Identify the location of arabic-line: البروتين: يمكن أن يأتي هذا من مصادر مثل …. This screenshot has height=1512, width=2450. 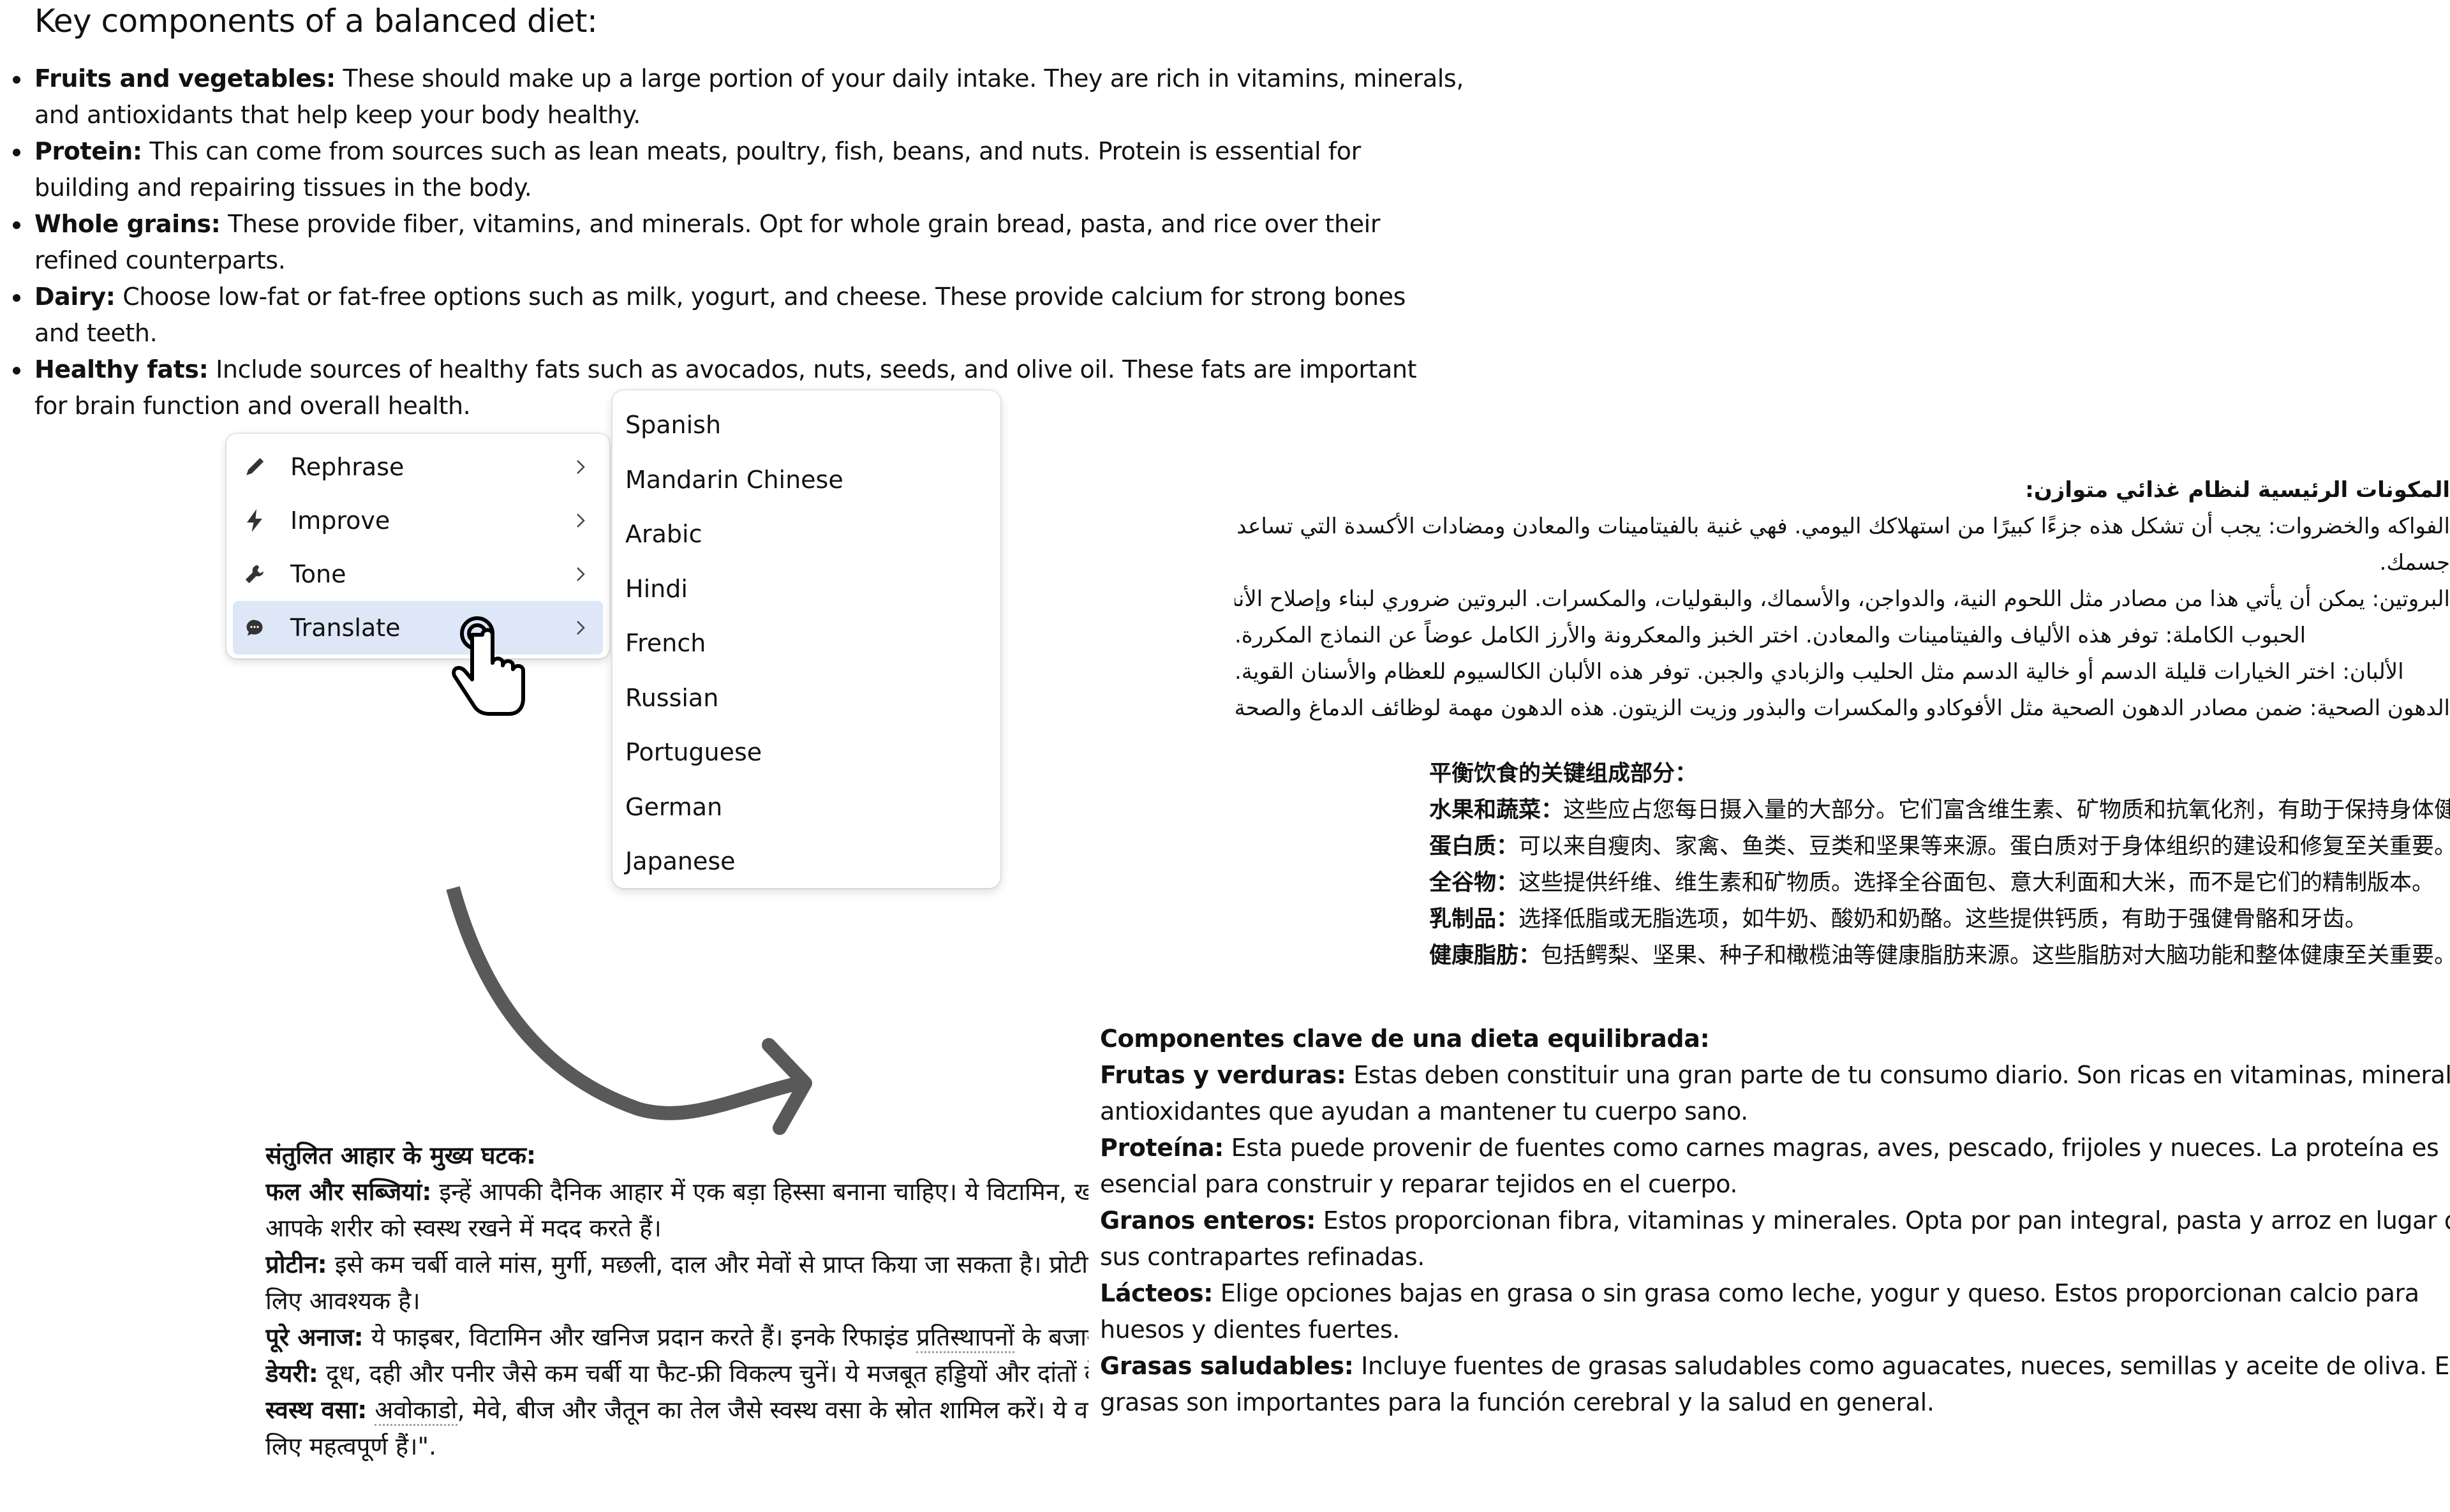
(1843, 599).